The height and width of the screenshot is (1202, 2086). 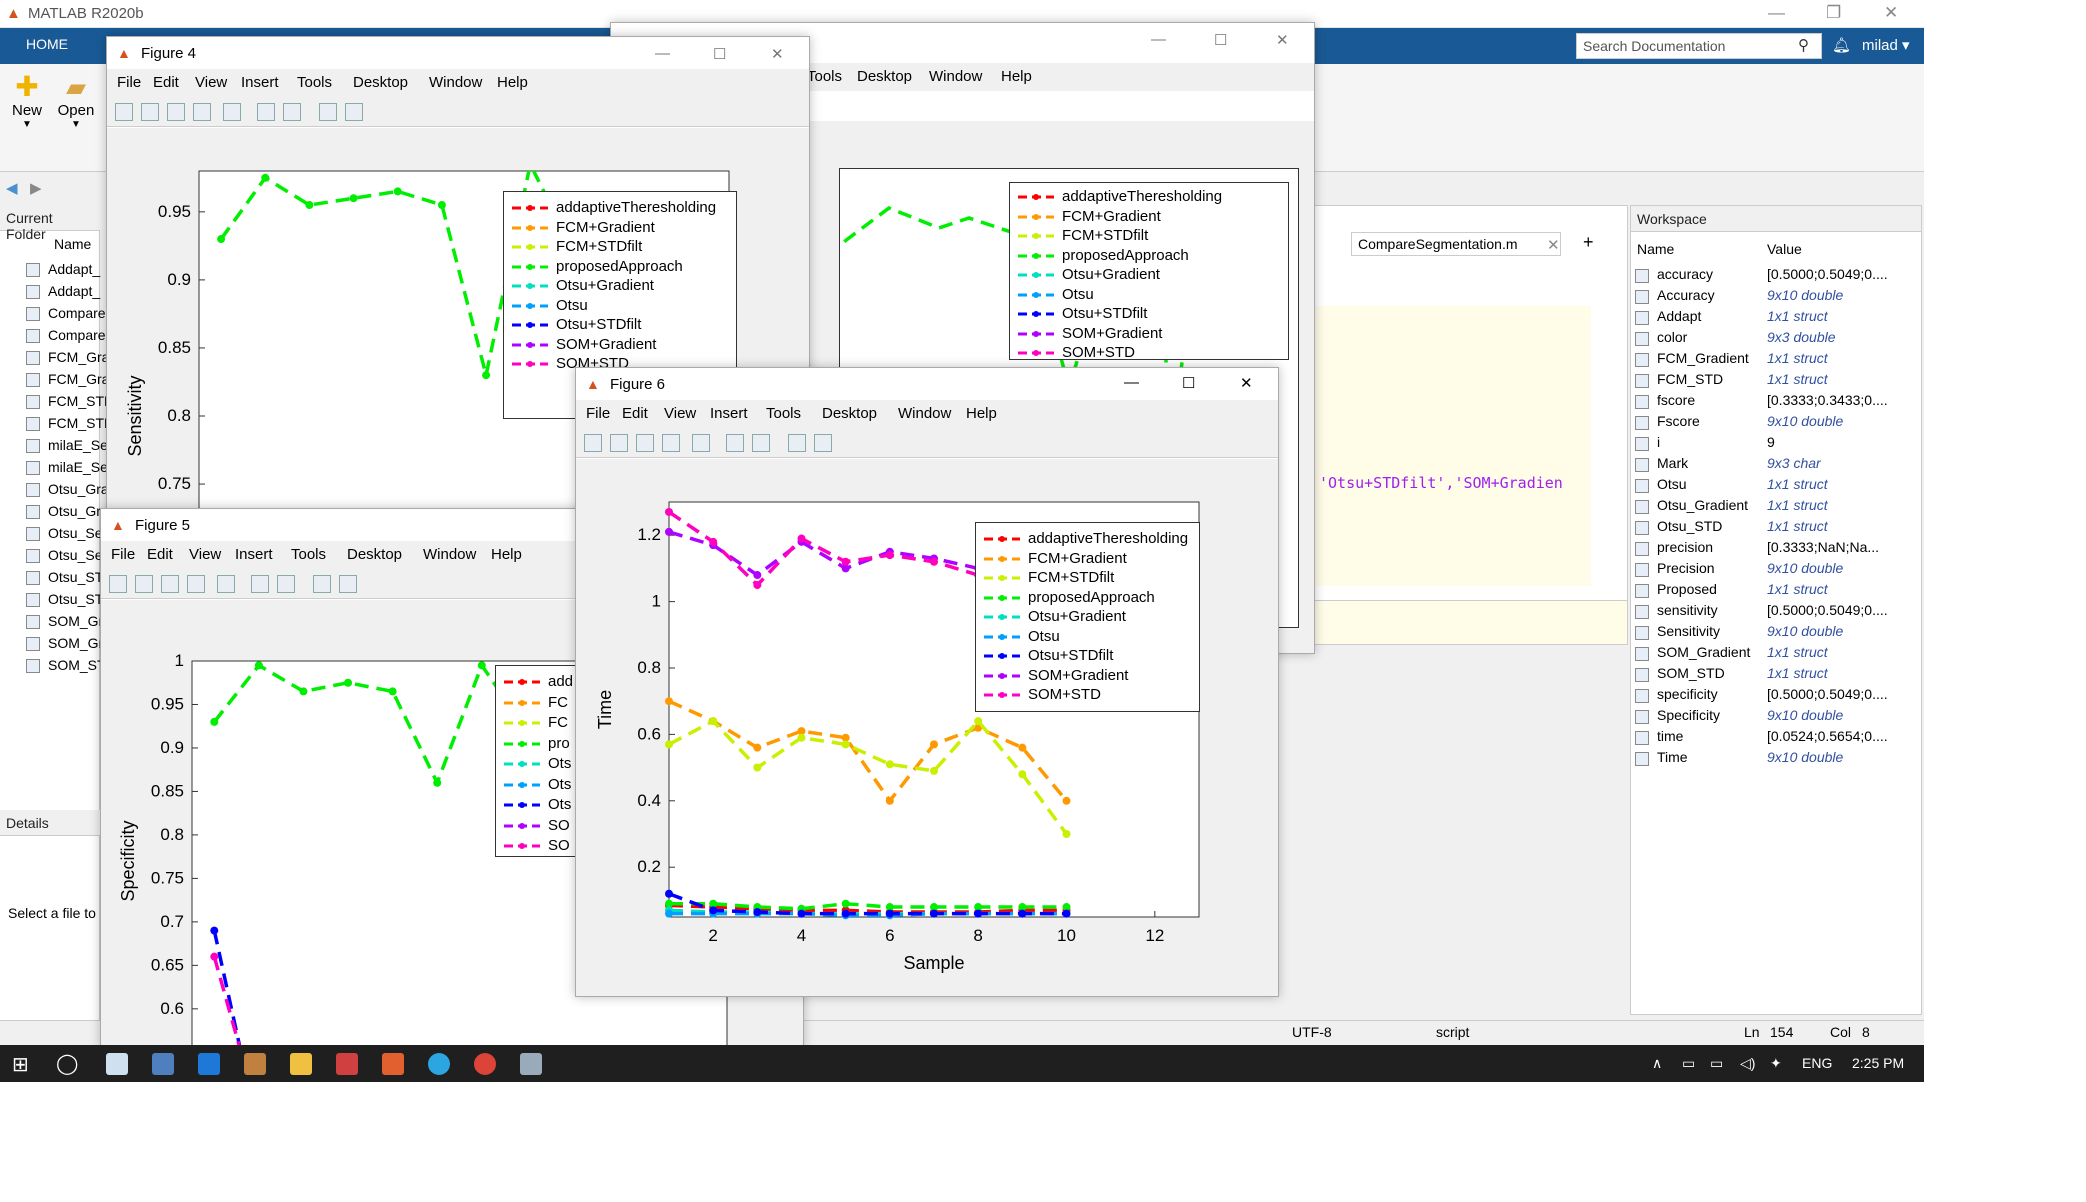 What do you see at coordinates (1657, 1063) in the screenshot?
I see `chevron-up-icon: ∧` at bounding box center [1657, 1063].